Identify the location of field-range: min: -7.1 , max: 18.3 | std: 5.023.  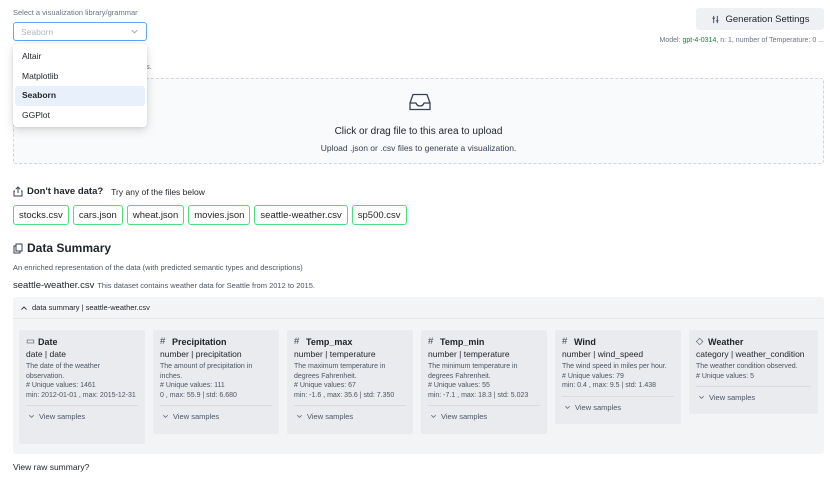
(478, 395).